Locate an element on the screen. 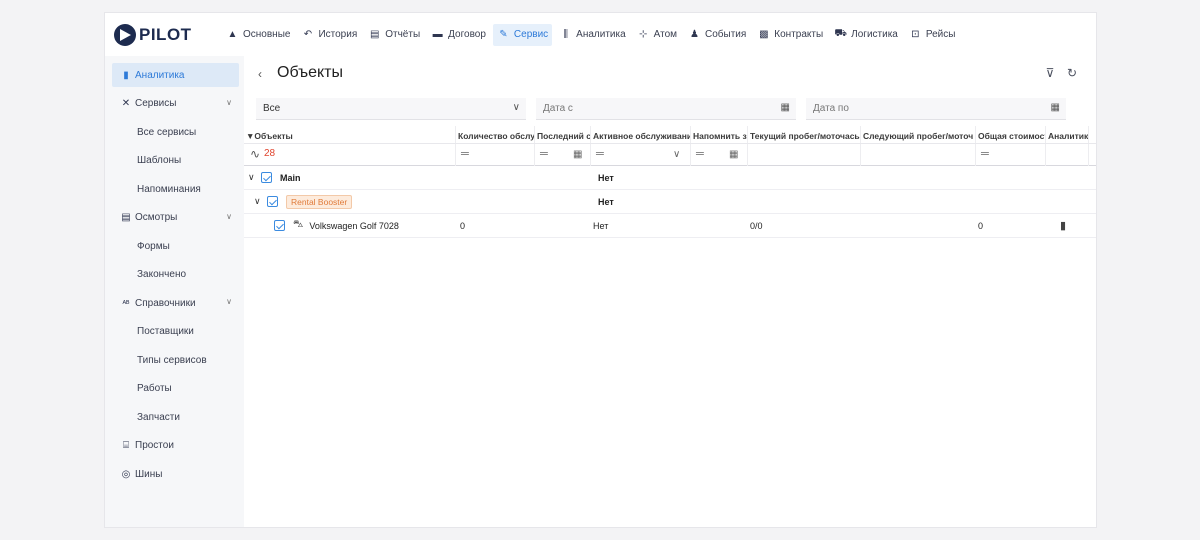 This screenshot has width=1200, height=540. nav-item: ✎ Сервис is located at coordinates (522, 34).